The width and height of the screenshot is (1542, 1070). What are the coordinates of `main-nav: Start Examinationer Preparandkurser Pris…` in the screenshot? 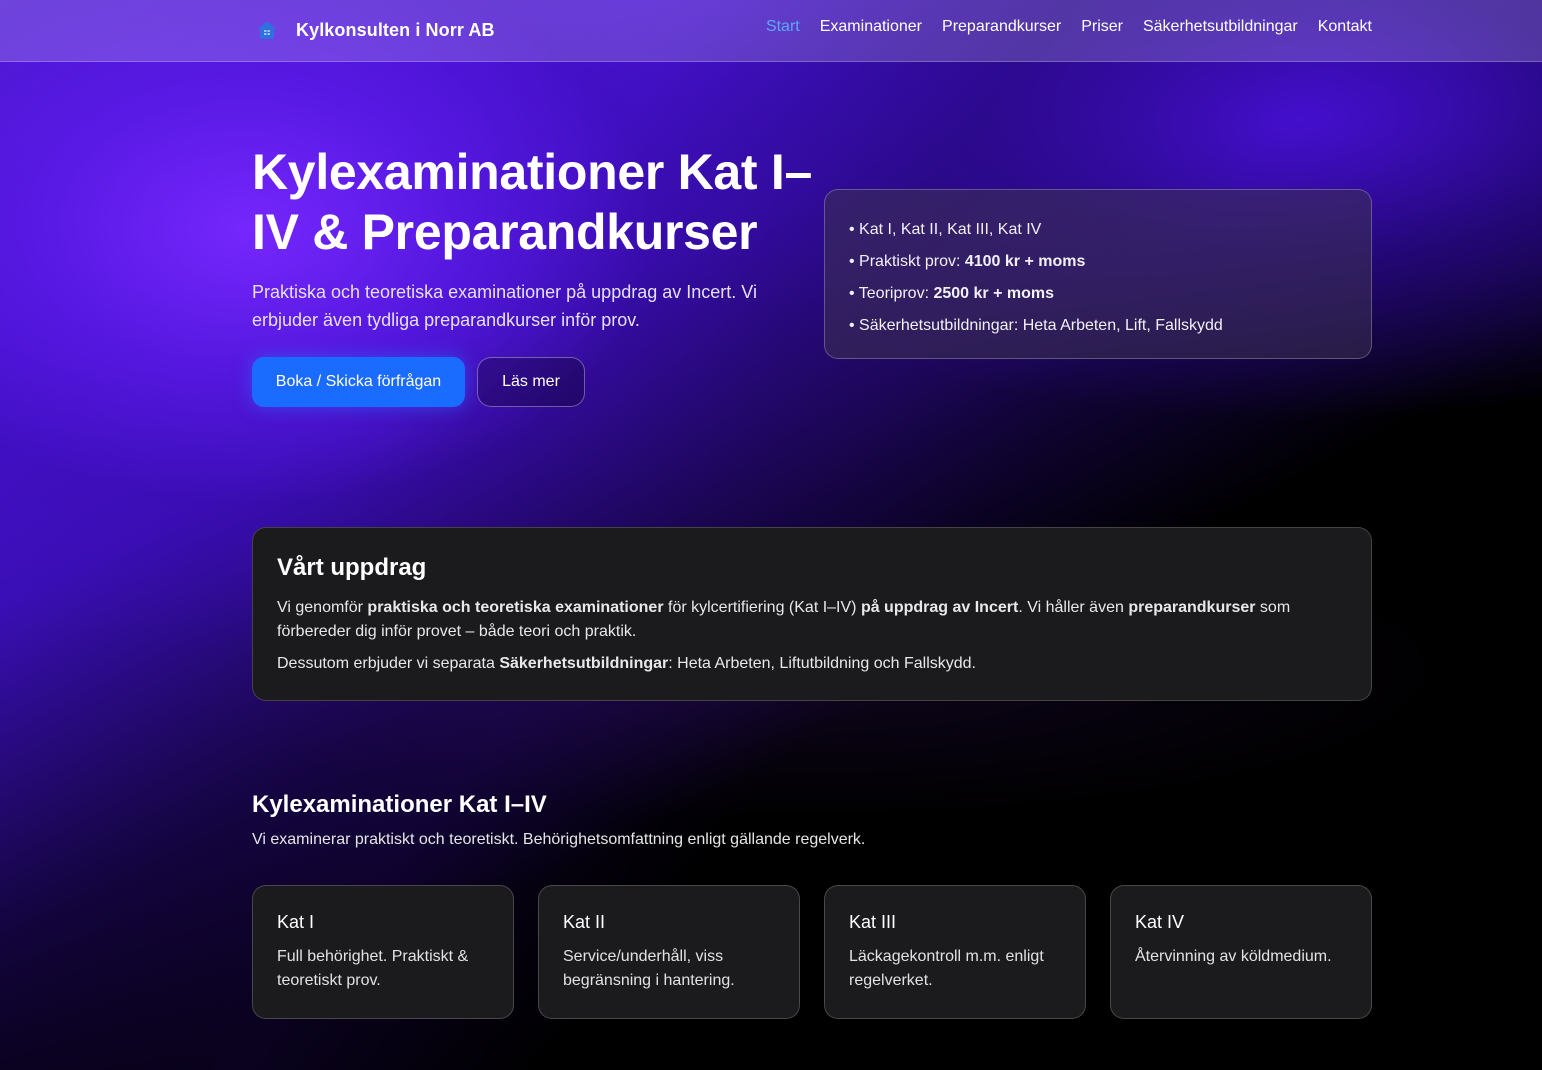 It's located at (1069, 27).